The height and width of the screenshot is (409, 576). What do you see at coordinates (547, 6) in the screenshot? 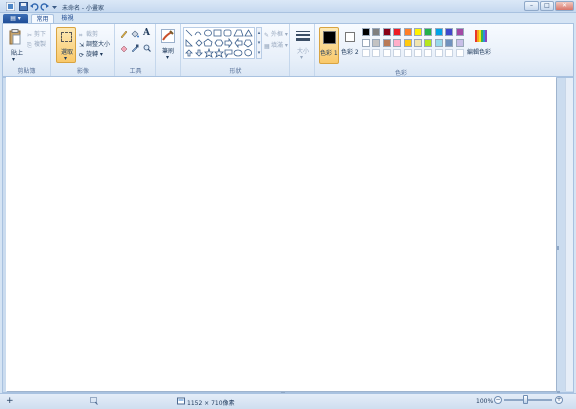
I see `maximize-button: □` at bounding box center [547, 6].